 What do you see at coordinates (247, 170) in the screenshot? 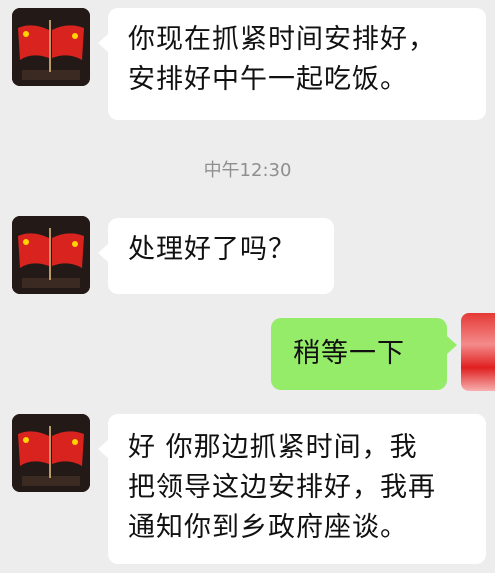
I see `timestamp: 中午12:30` at bounding box center [247, 170].